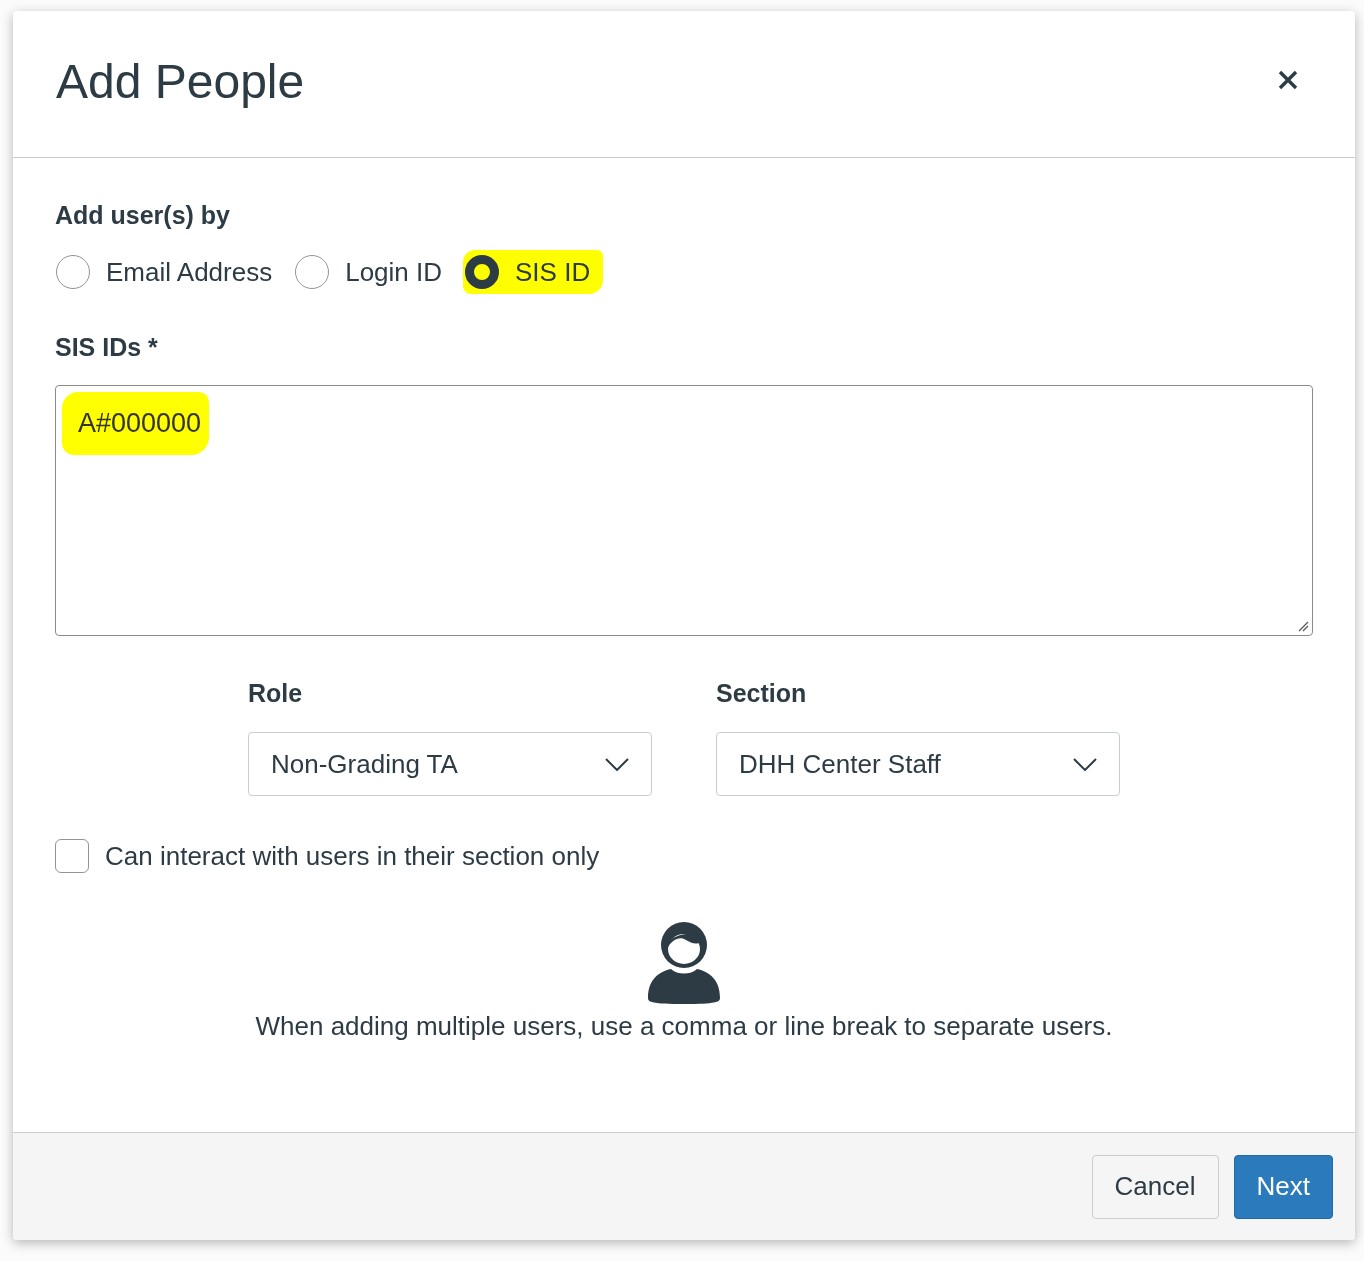 Image resolution: width=1364 pixels, height=1261 pixels. What do you see at coordinates (374, 272) in the screenshot?
I see `radio-option: Login ID` at bounding box center [374, 272].